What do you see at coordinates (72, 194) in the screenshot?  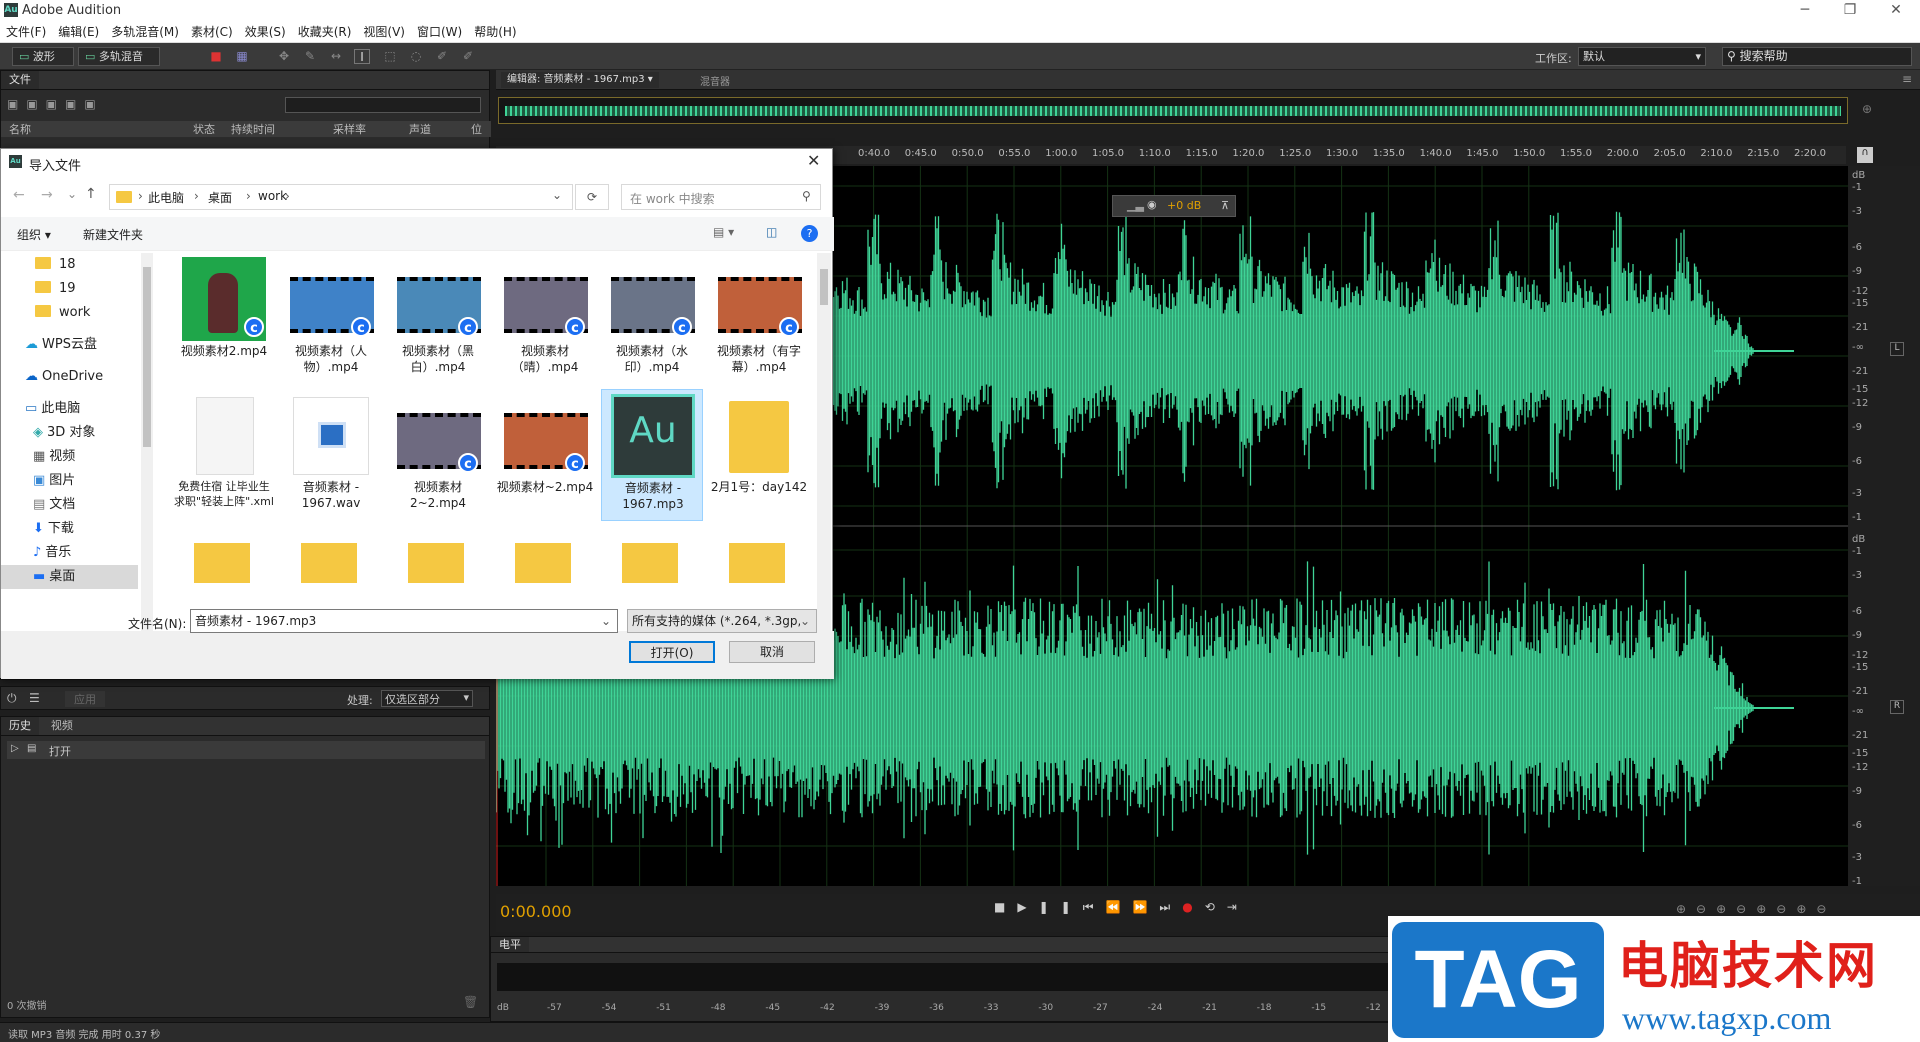 I see `recent-dropdown-icon: ⌄` at bounding box center [72, 194].